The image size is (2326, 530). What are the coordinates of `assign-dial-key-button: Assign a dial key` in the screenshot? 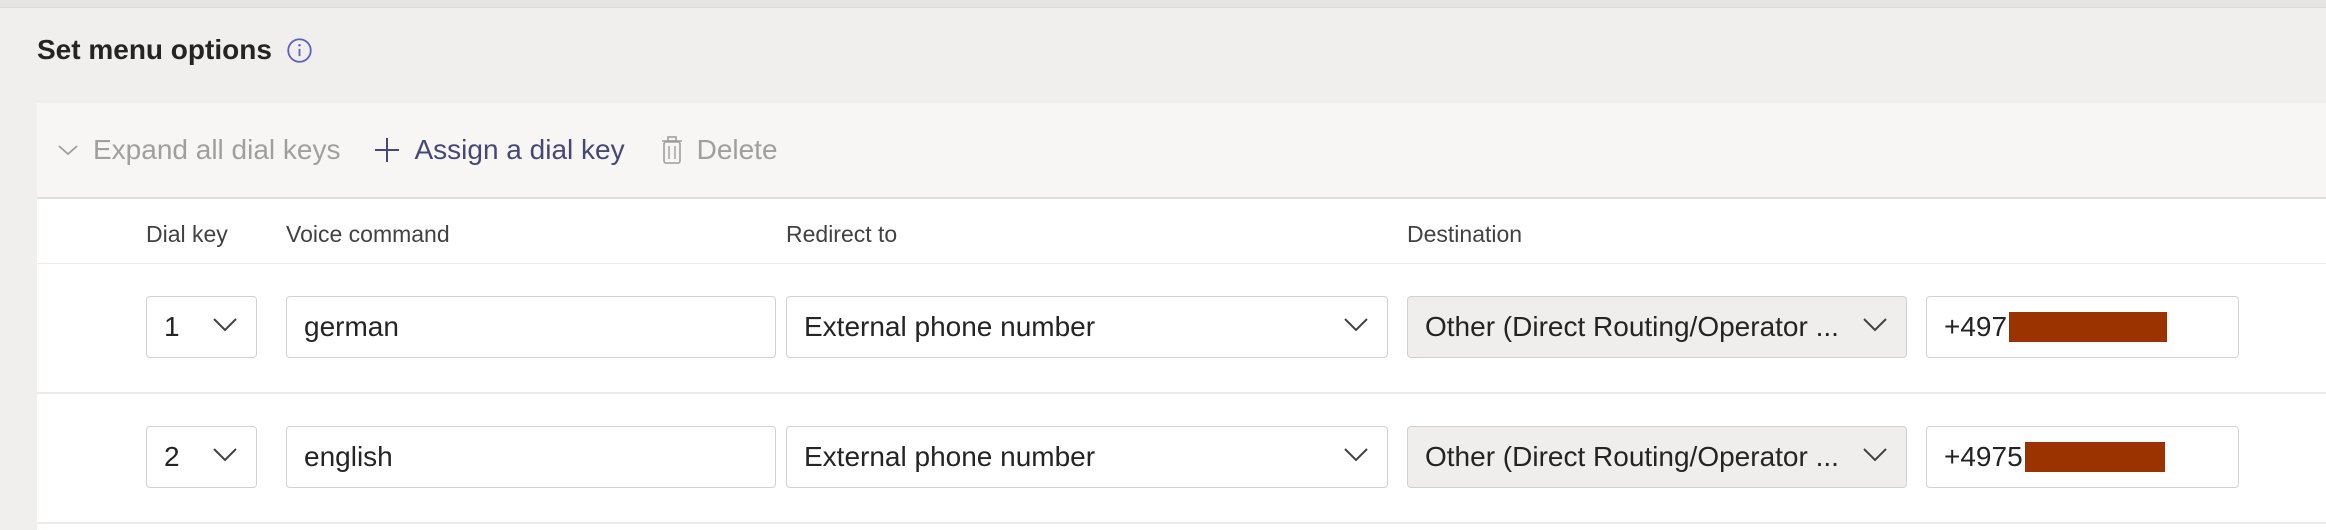 It's located at (499, 150).